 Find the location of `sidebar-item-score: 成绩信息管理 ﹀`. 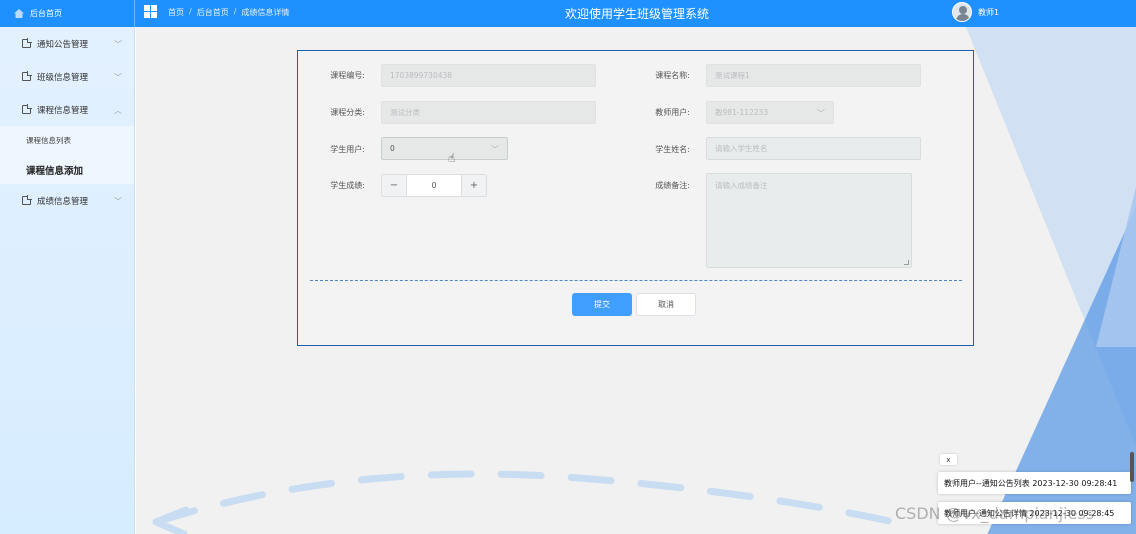

sidebar-item-score: 成绩信息管理 ﹀ is located at coordinates (67, 200).